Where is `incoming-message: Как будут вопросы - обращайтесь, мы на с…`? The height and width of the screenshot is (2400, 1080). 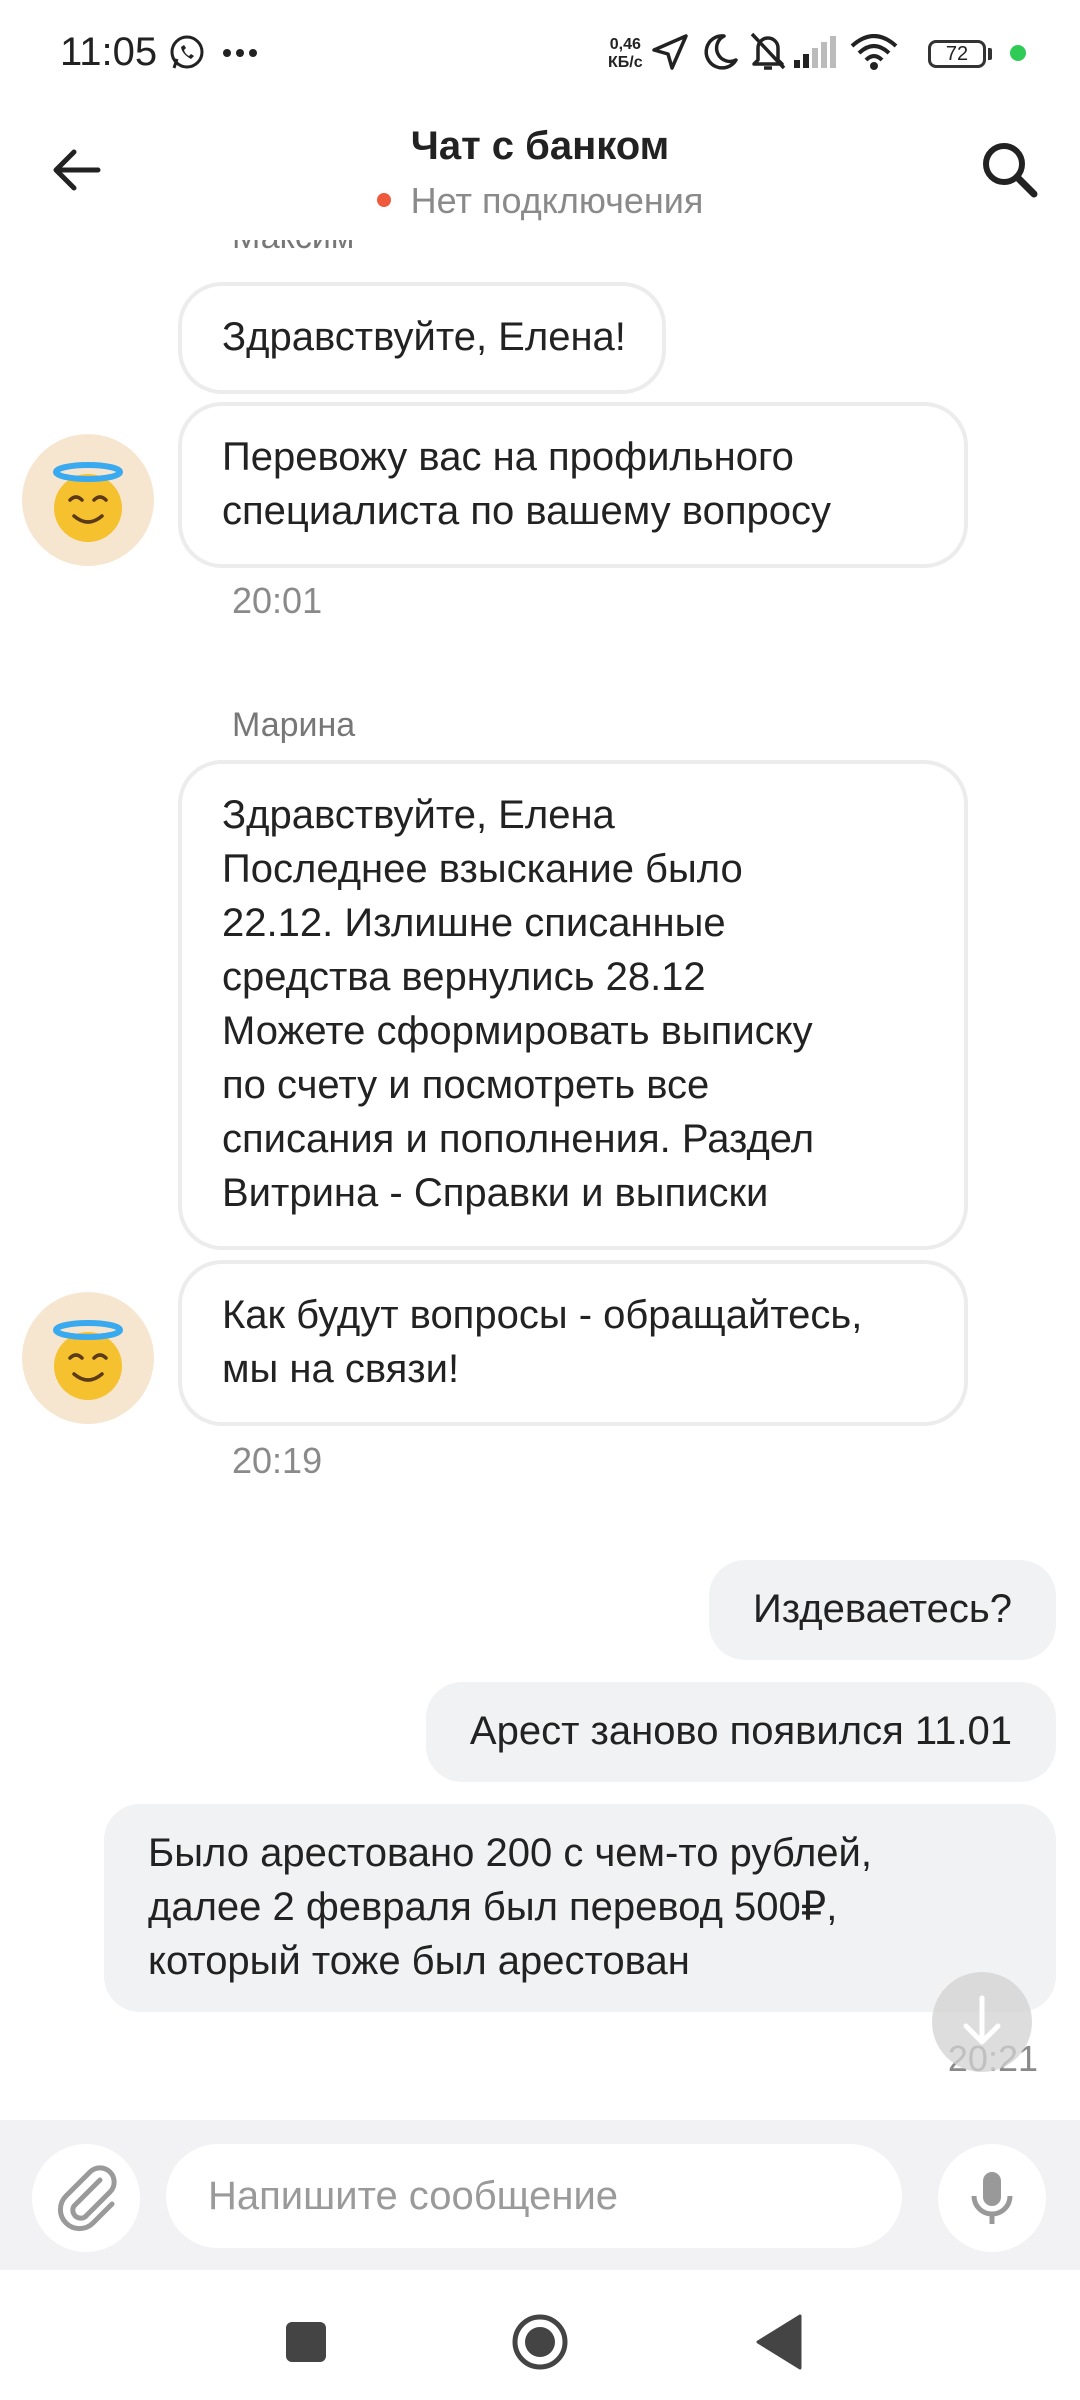
incoming-message: Как будут вопросы - обращайтесь, мы на с… is located at coordinates (573, 1343).